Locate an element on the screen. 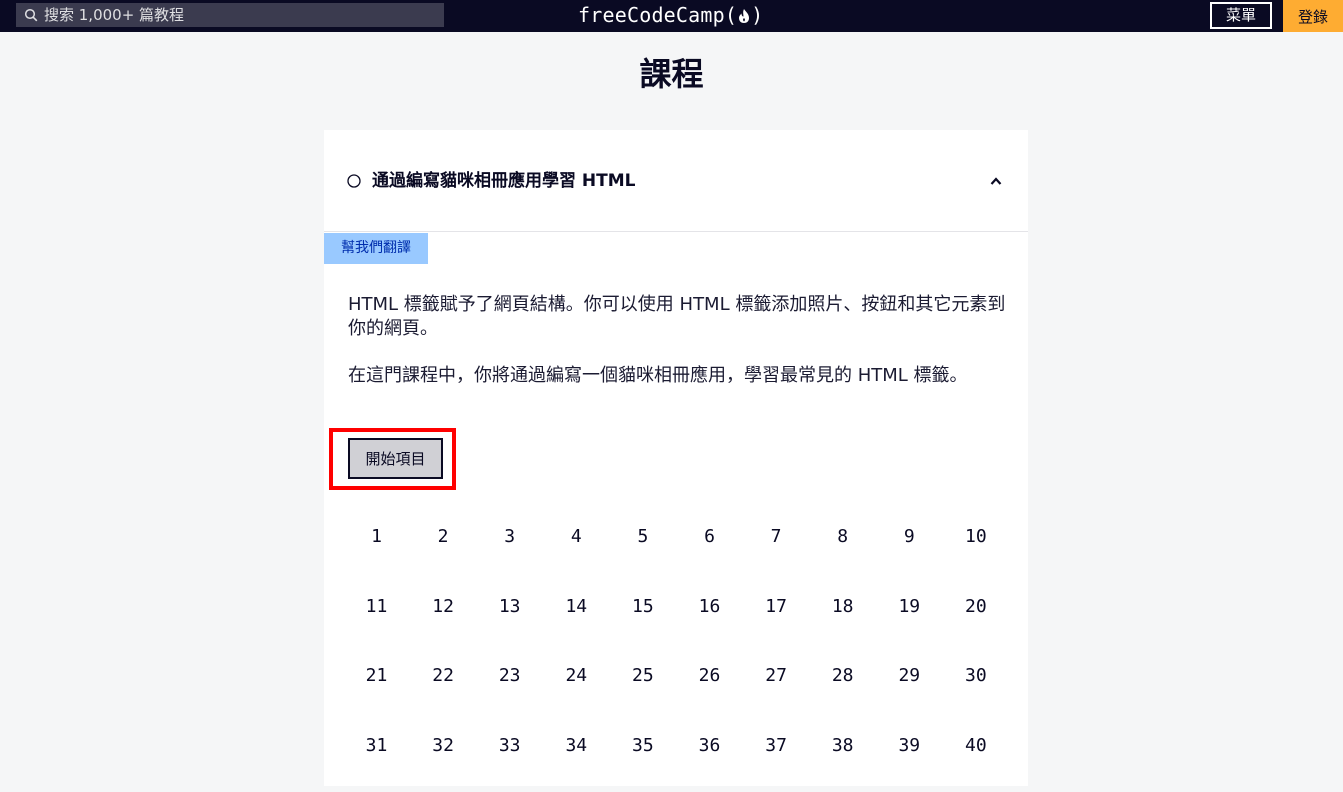  logo-text: freeCodeCamp( is located at coordinates (658, 15).